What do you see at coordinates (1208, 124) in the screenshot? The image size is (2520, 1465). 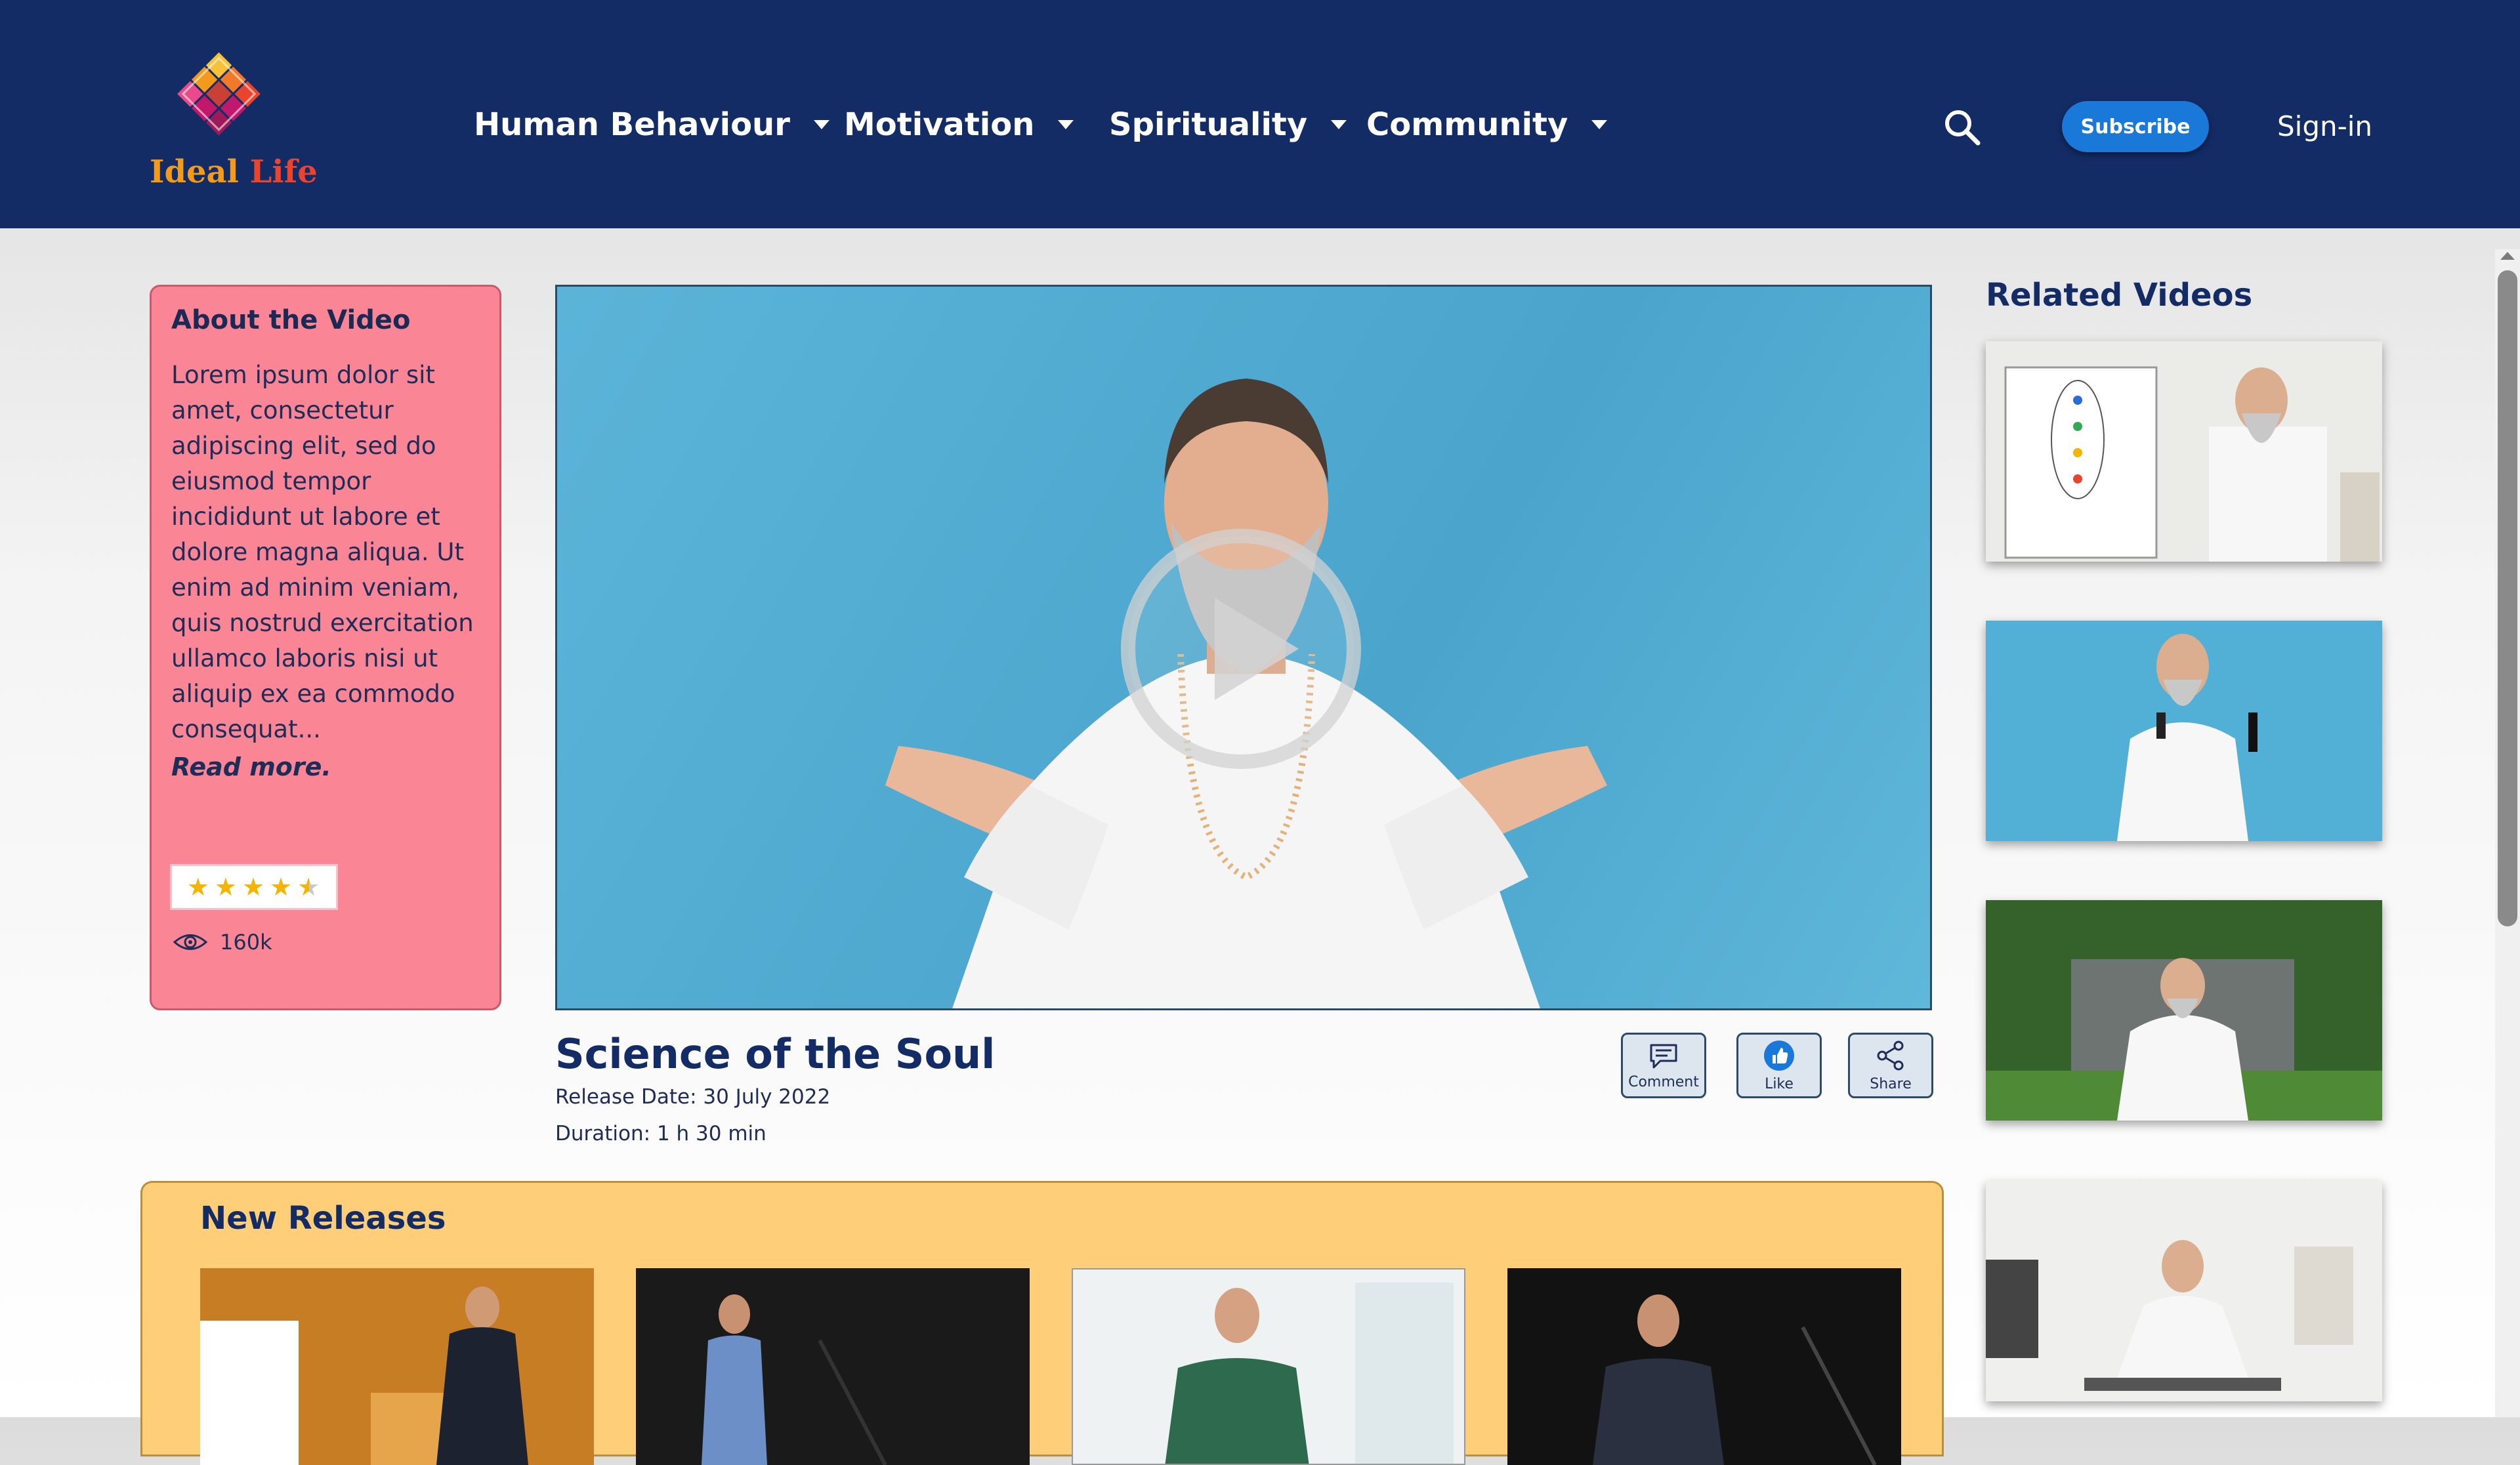 I see `nav-label-spirituality: Spirituality` at bounding box center [1208, 124].